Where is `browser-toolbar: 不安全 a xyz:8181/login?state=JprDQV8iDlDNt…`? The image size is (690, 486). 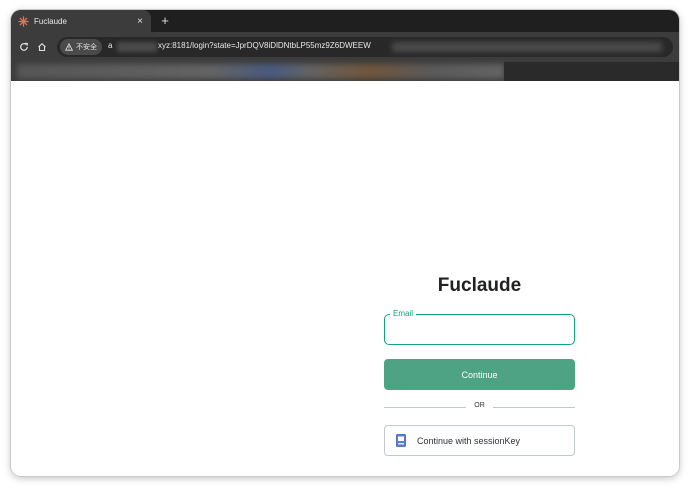
browser-toolbar: 不安全 a xyz:8181/login?state=JprDQV8iDlDNt… is located at coordinates (345, 47).